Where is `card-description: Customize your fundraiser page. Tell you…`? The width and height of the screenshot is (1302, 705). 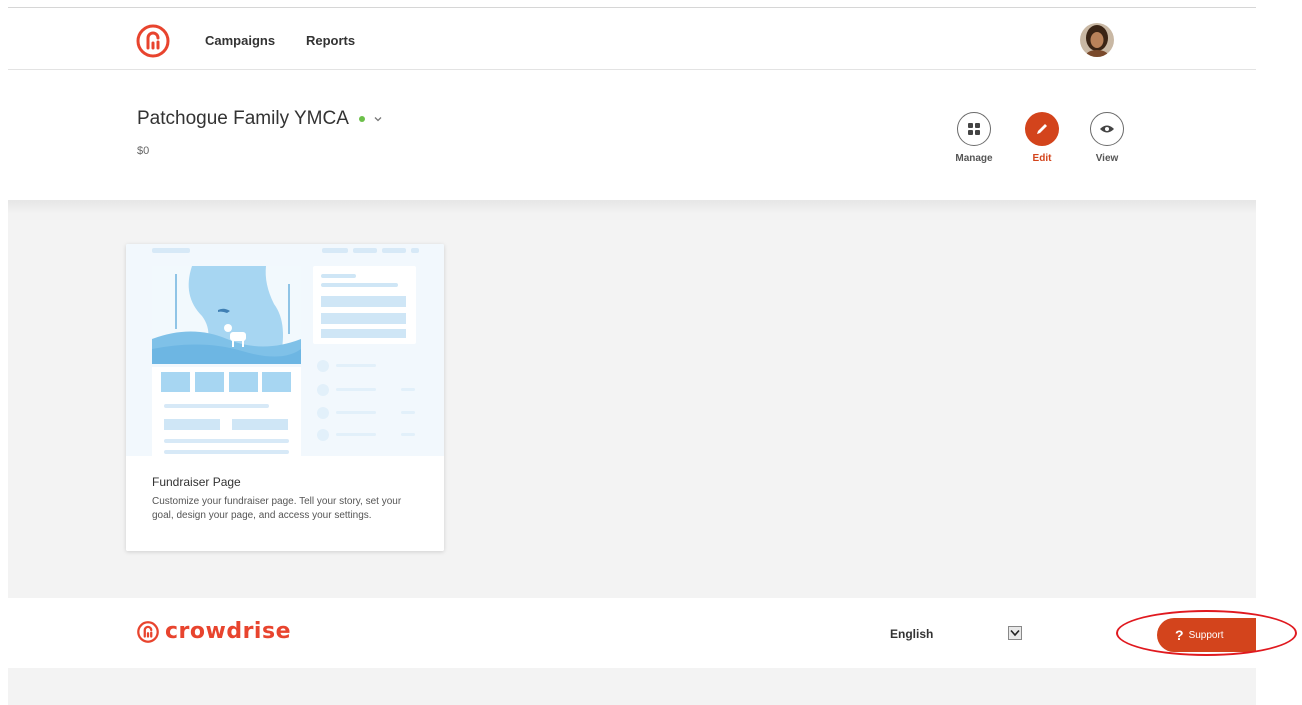 card-description: Customize your fundraiser page. Tell you… is located at coordinates (277, 508).